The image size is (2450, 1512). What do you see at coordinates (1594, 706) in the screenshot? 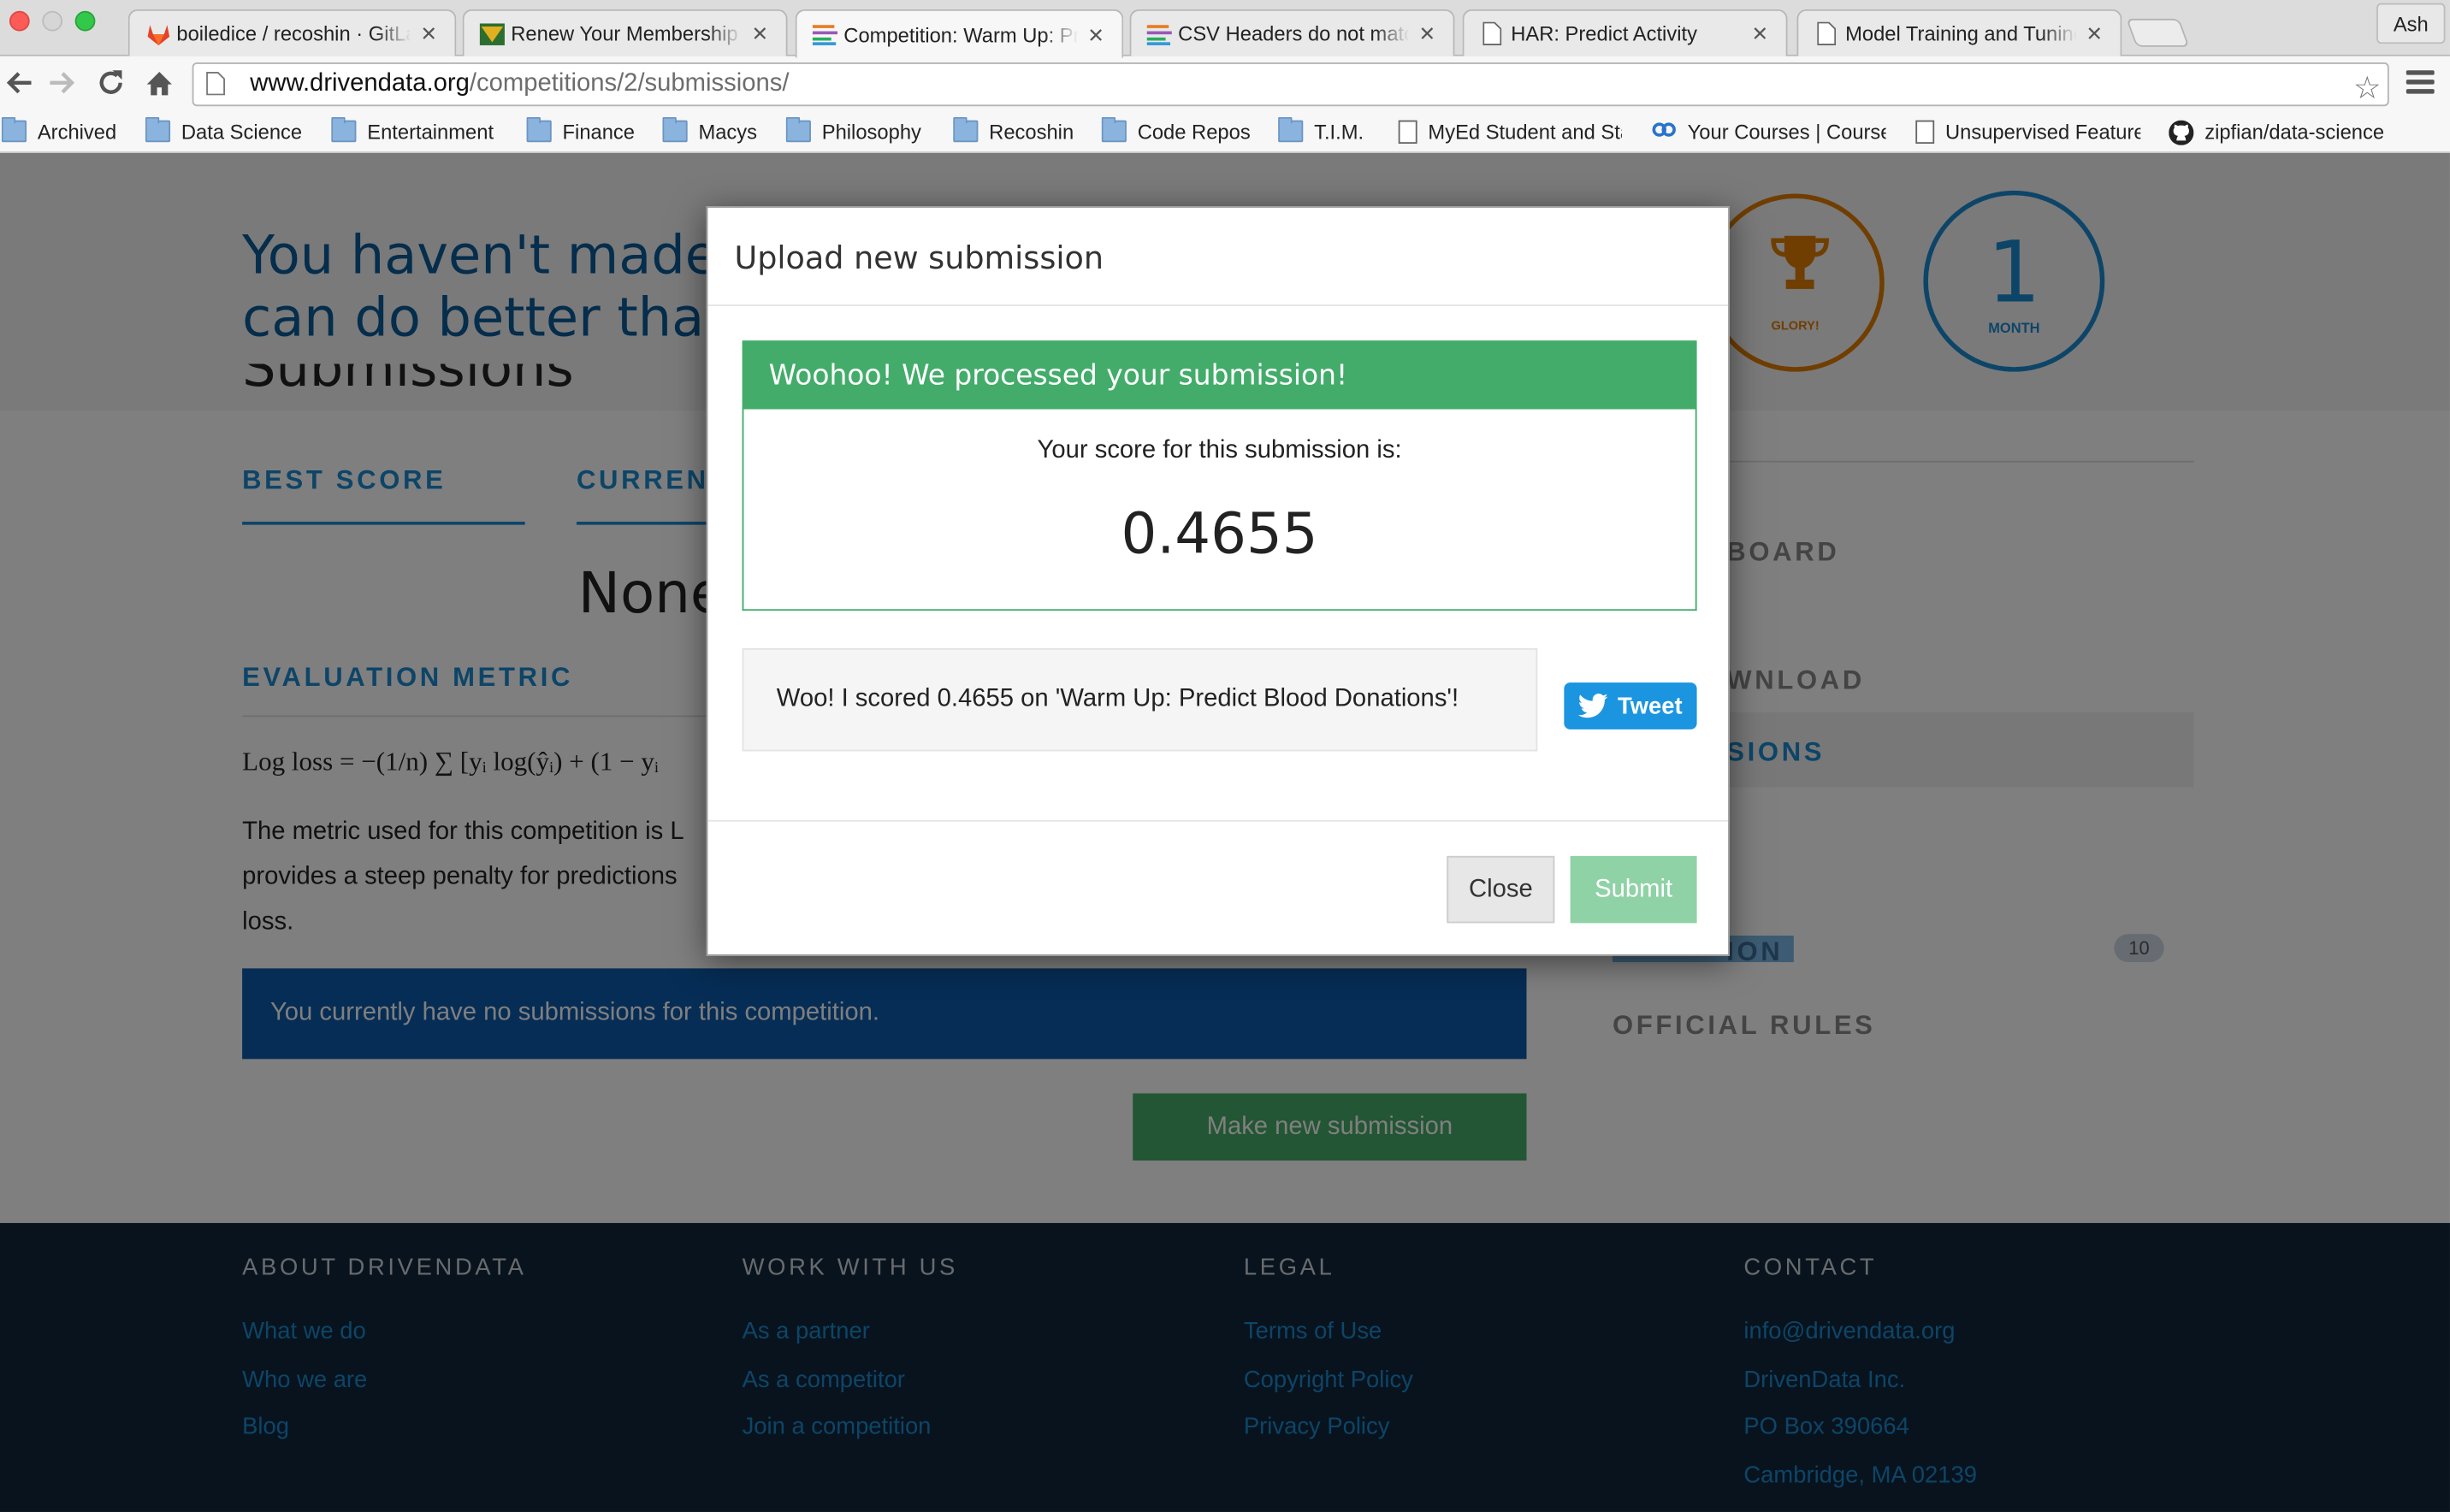
I see `twitter-bird-icon` at bounding box center [1594, 706].